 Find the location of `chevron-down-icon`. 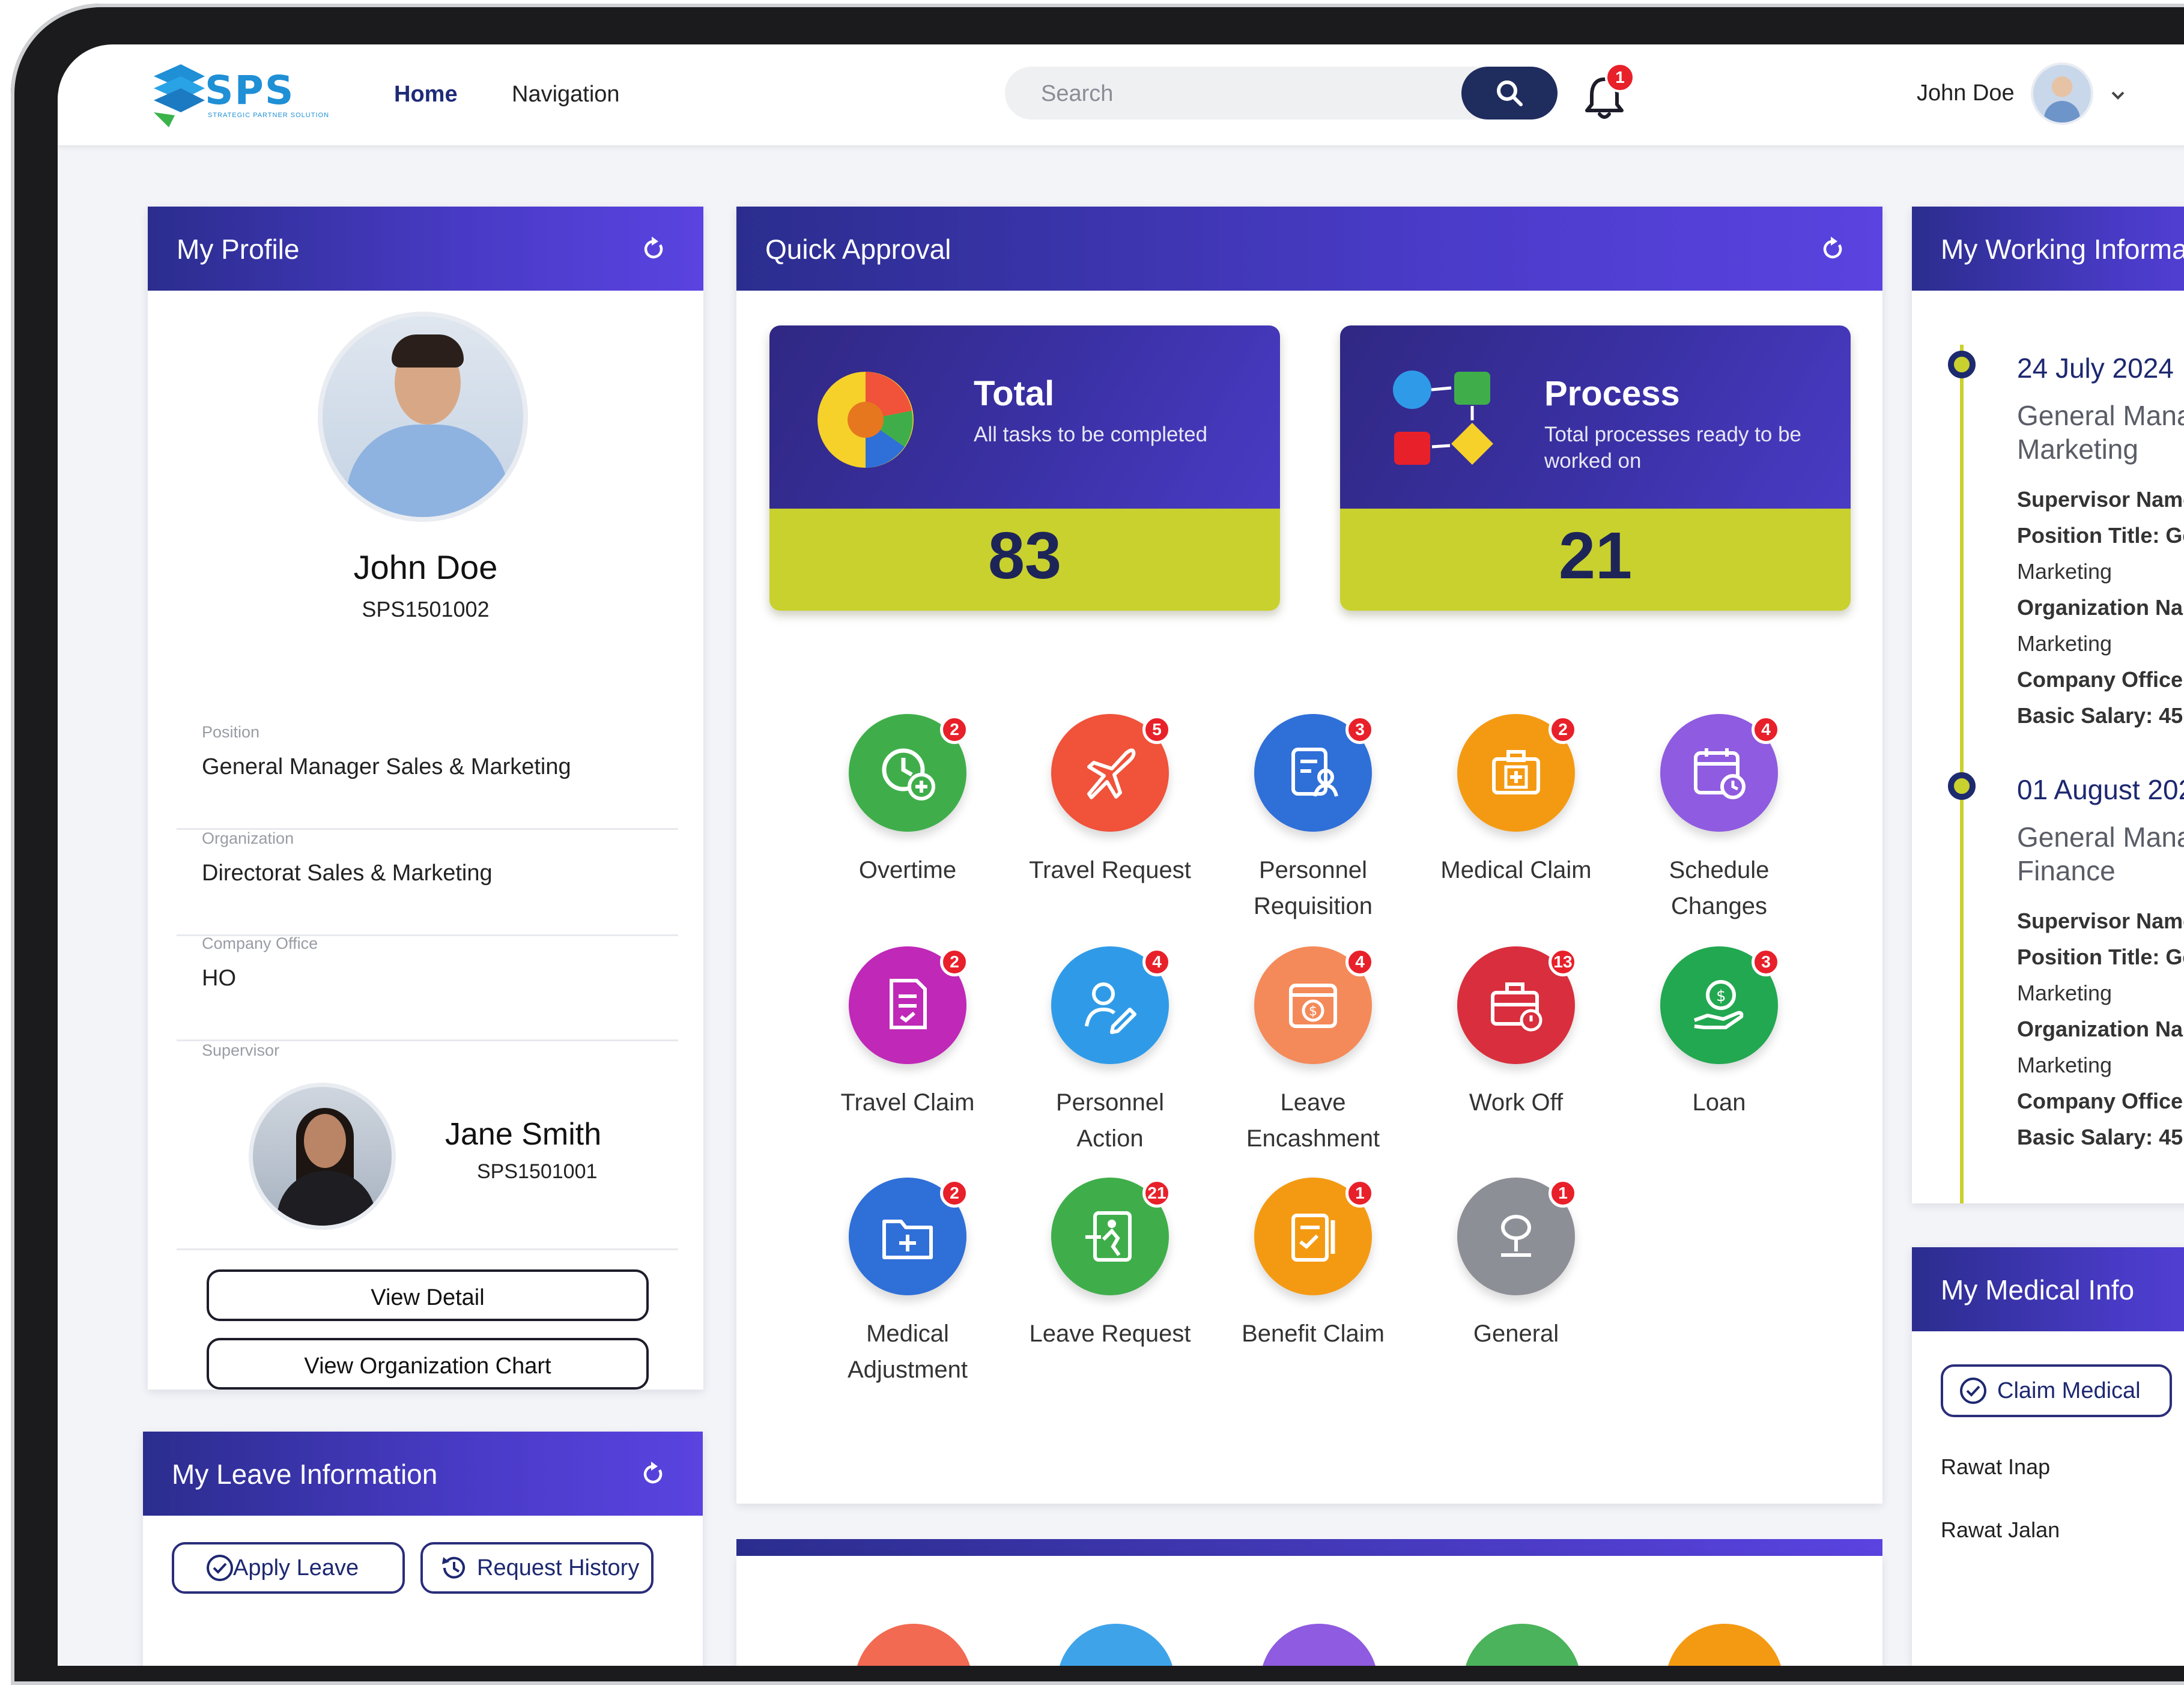

chevron-down-icon is located at coordinates (2118, 95).